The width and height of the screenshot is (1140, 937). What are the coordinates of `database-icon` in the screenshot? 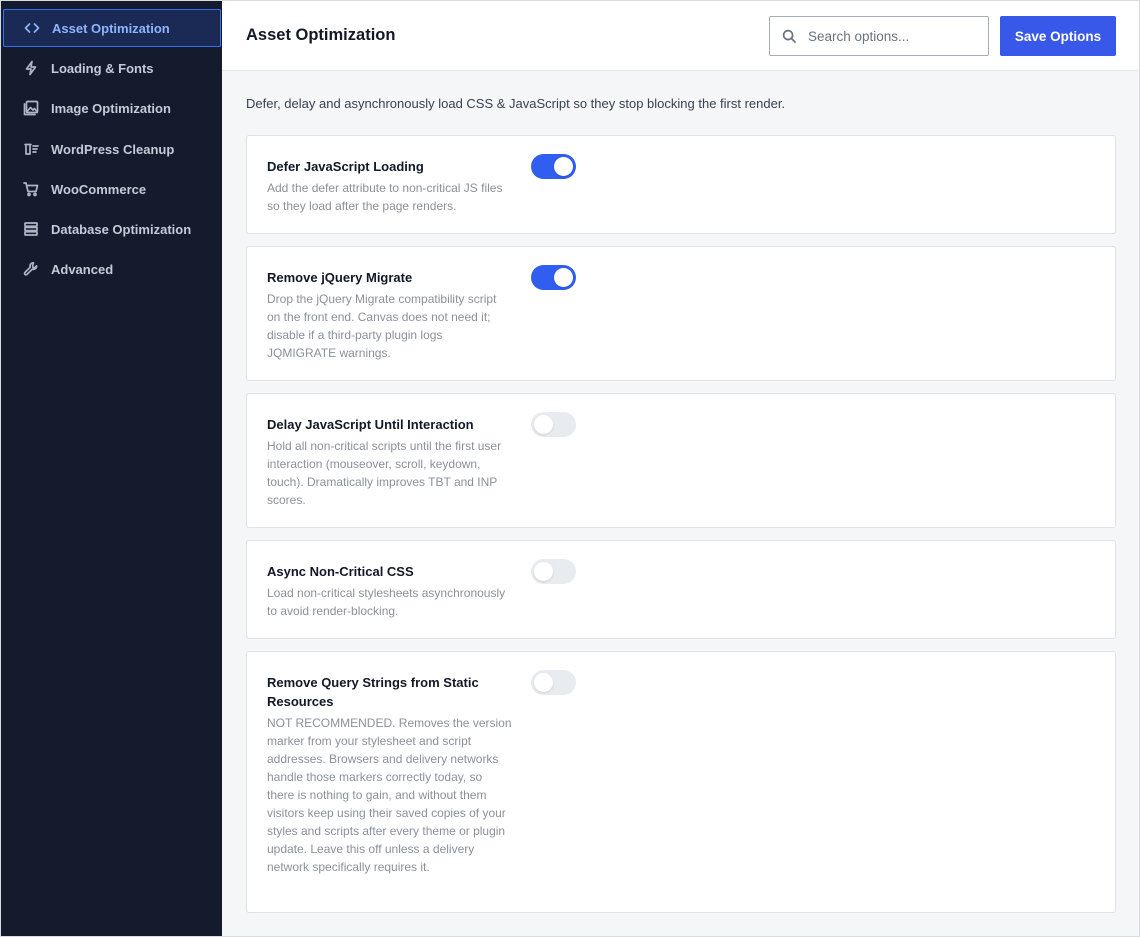 It's located at (27, 229).